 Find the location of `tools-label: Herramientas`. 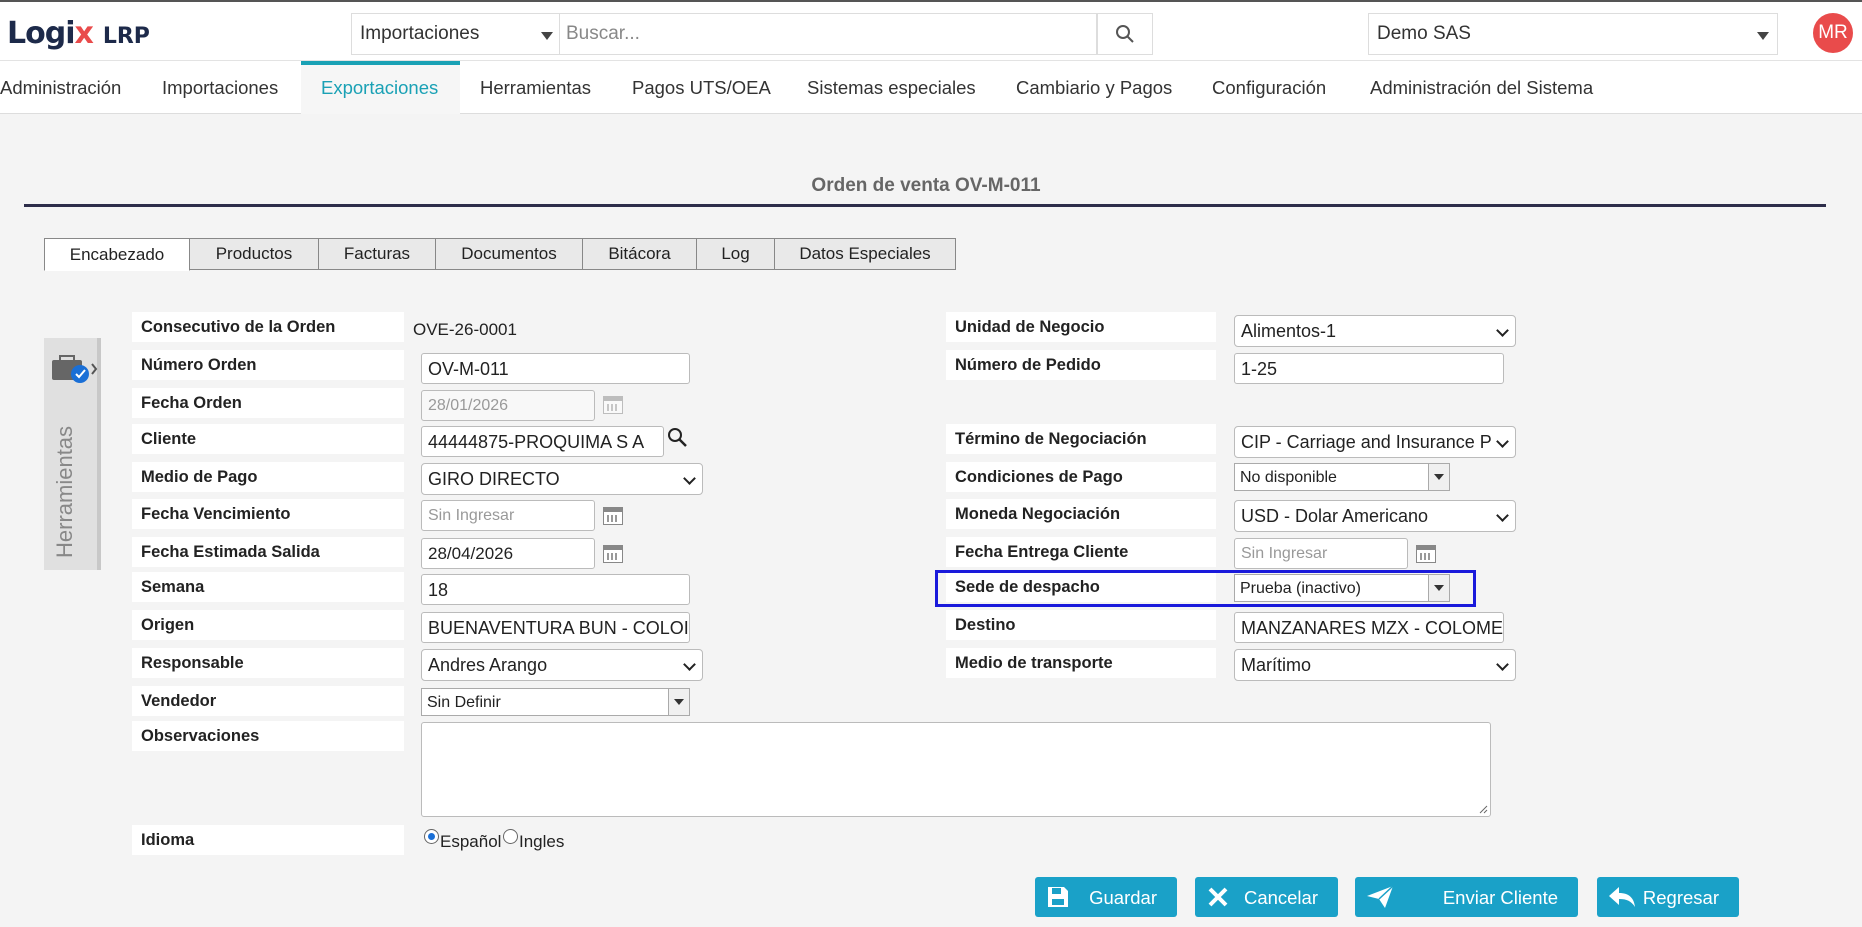

tools-label: Herramientas is located at coordinates (64, 491).